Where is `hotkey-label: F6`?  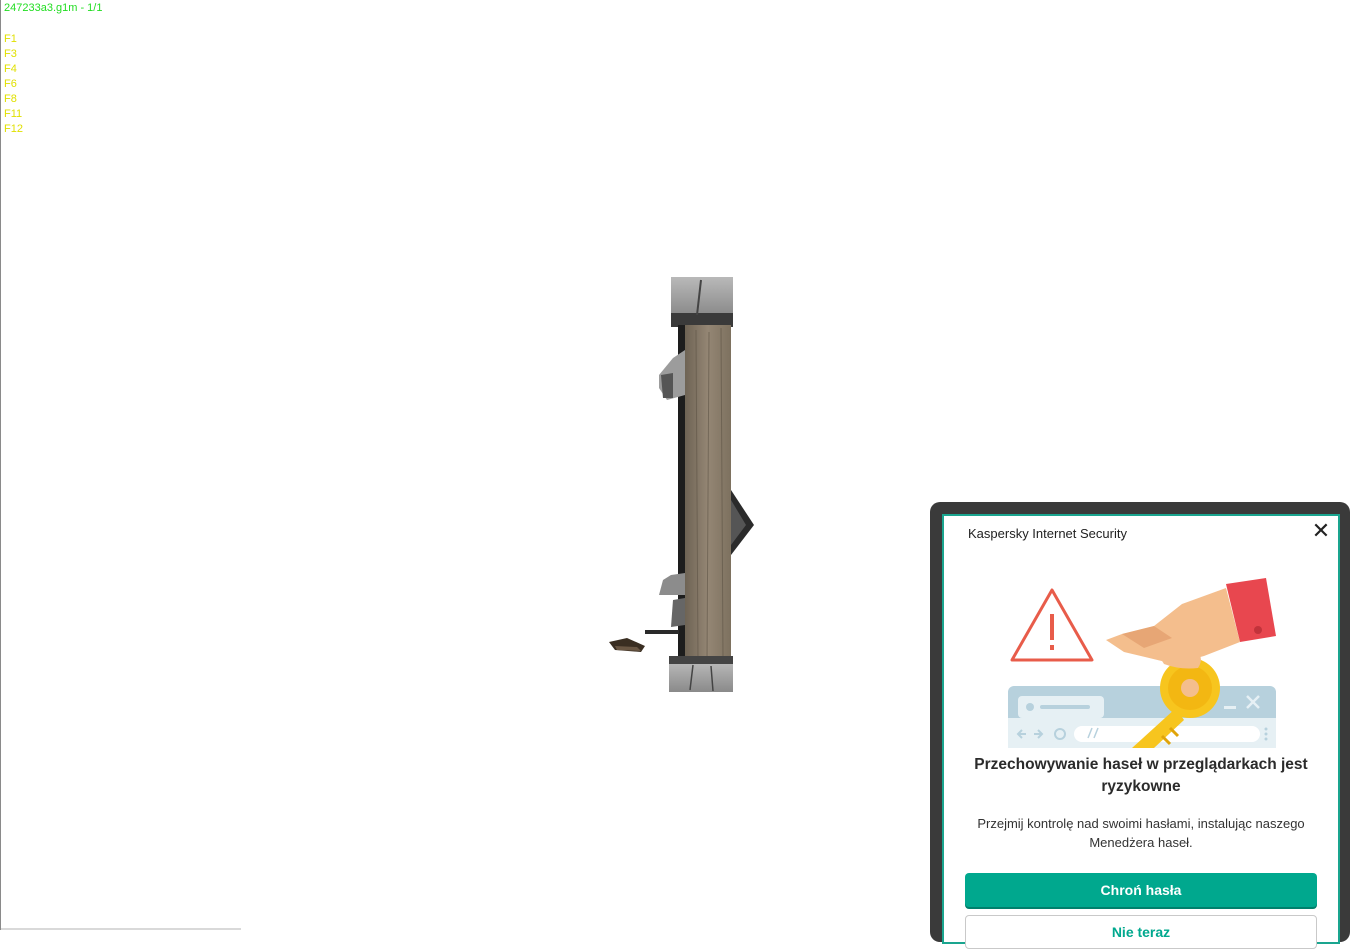
hotkey-label: F6 is located at coordinates (10, 84).